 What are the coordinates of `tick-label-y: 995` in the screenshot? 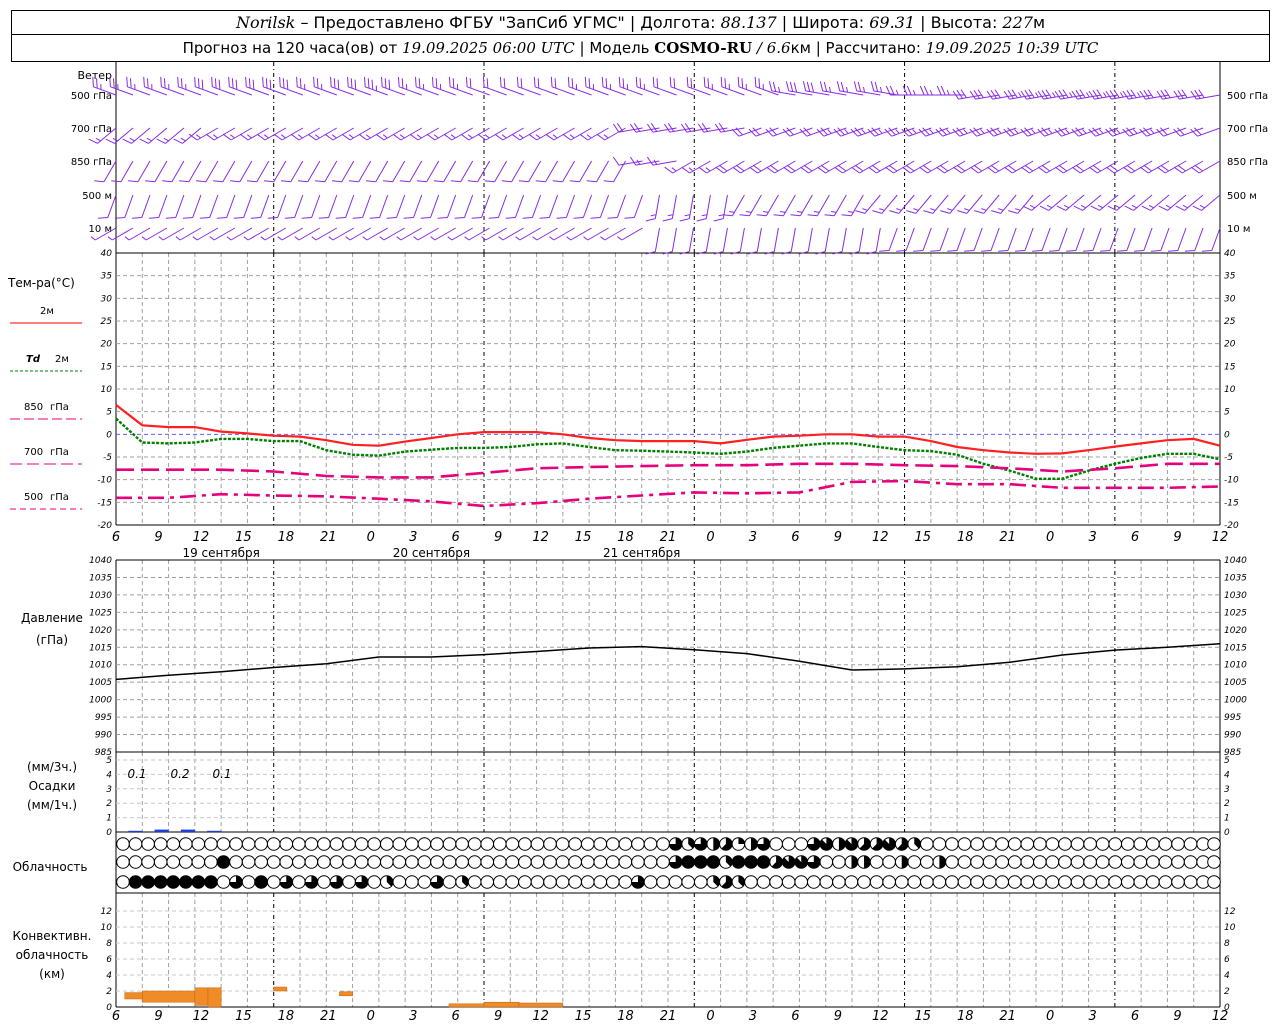 It's located at (103, 718).